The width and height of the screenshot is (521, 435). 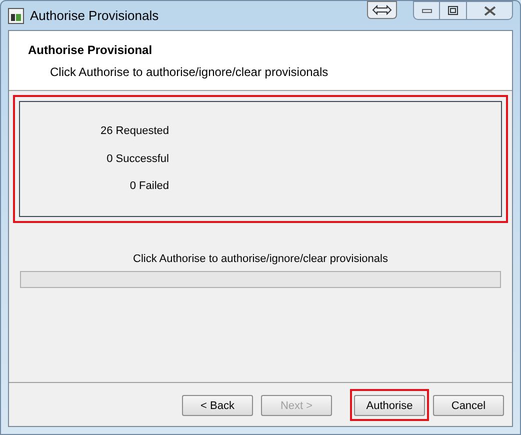 What do you see at coordinates (189, 72) in the screenshot?
I see `header-subtitle: Click Authorise to authorise/ignore/clear provisionals` at bounding box center [189, 72].